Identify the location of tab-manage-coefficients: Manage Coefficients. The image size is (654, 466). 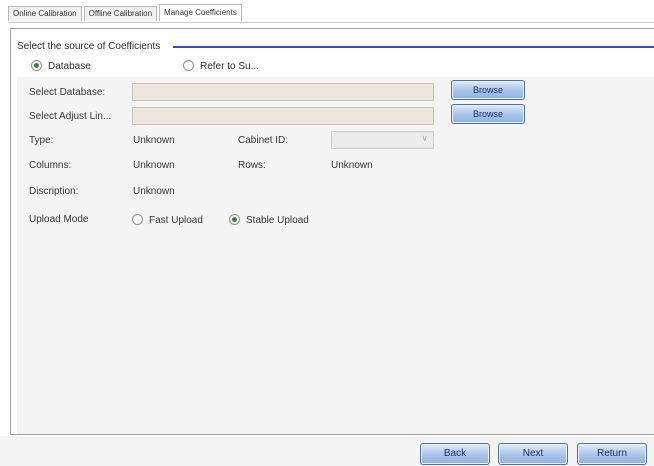
(200, 12).